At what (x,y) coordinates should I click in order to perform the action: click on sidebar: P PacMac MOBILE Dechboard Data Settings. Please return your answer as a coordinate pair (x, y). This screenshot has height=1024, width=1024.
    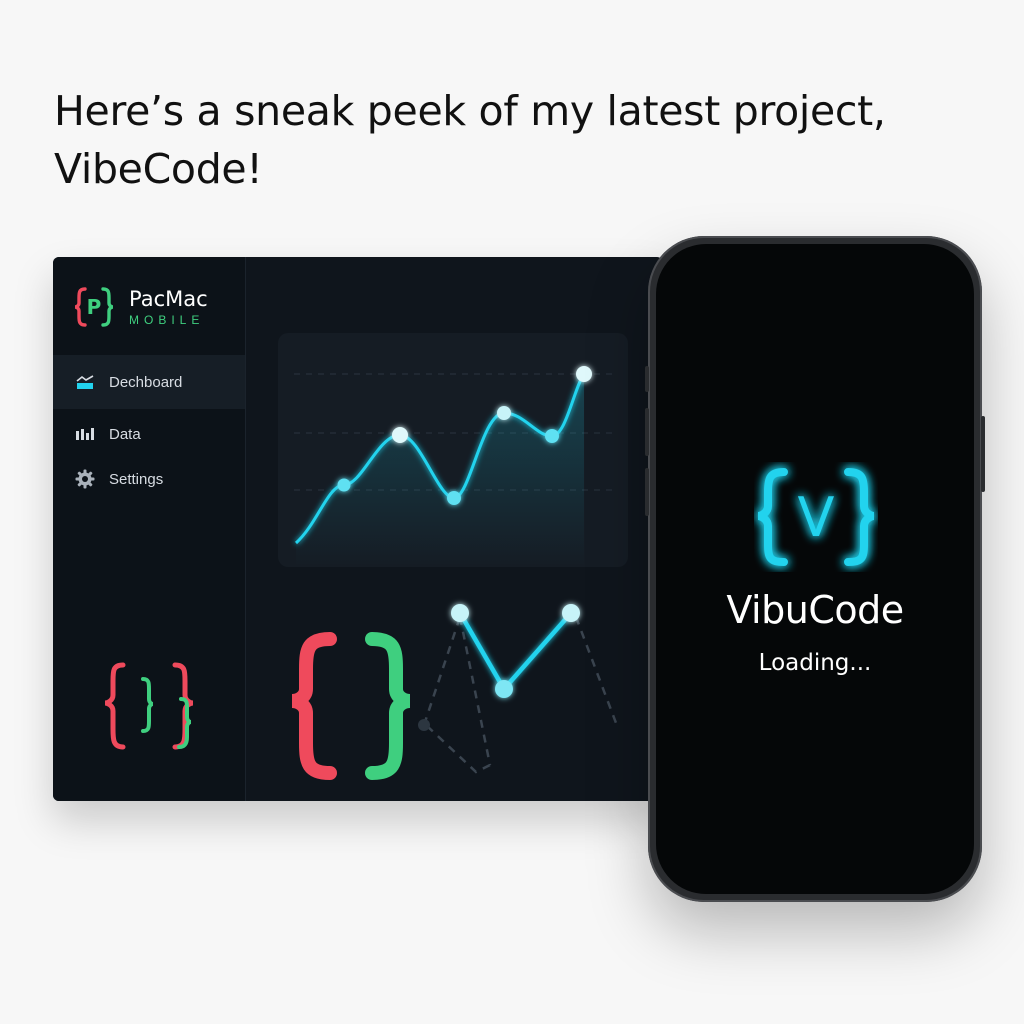
    Looking at the image, I should click on (149, 529).